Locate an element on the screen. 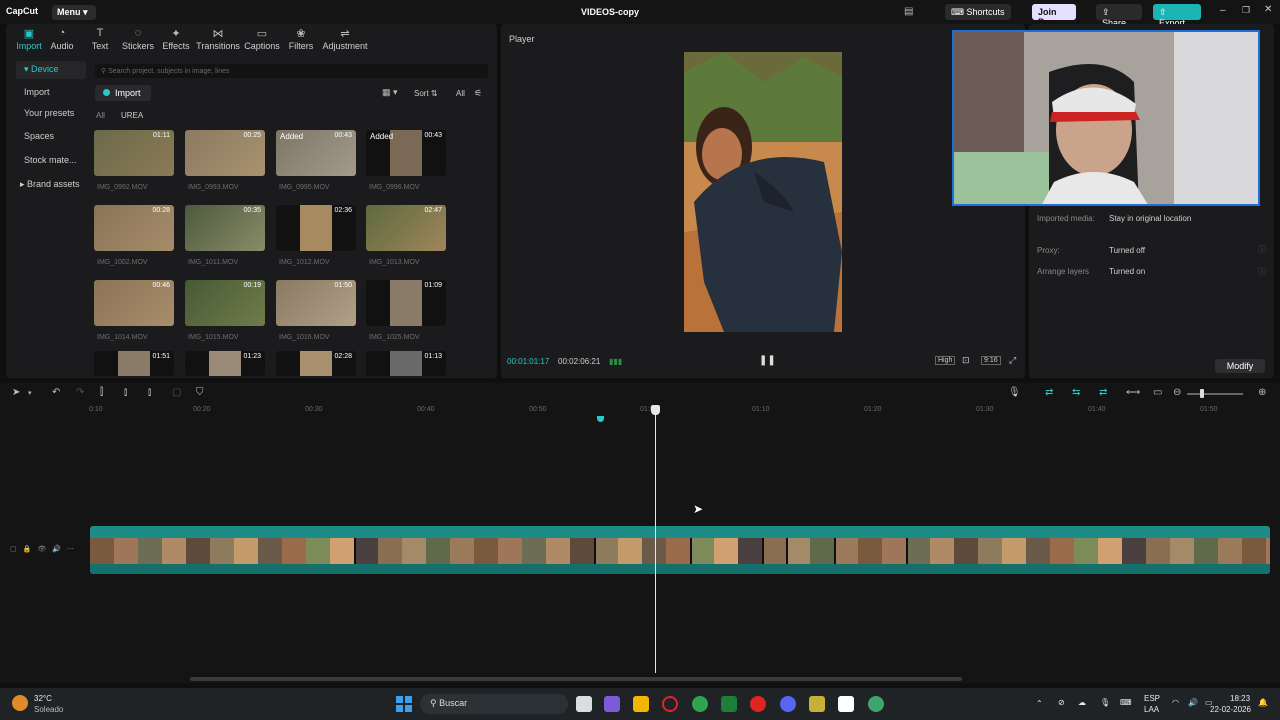 The height and width of the screenshot is (720, 1280). task-view-icon is located at coordinates (584, 704).